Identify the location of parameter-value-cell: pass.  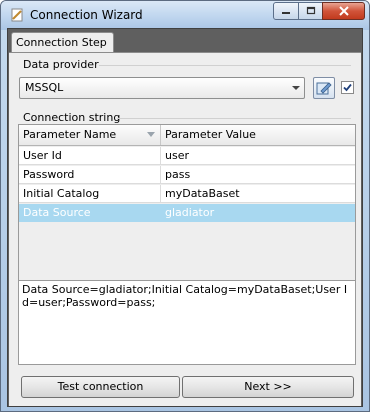
(258, 175).